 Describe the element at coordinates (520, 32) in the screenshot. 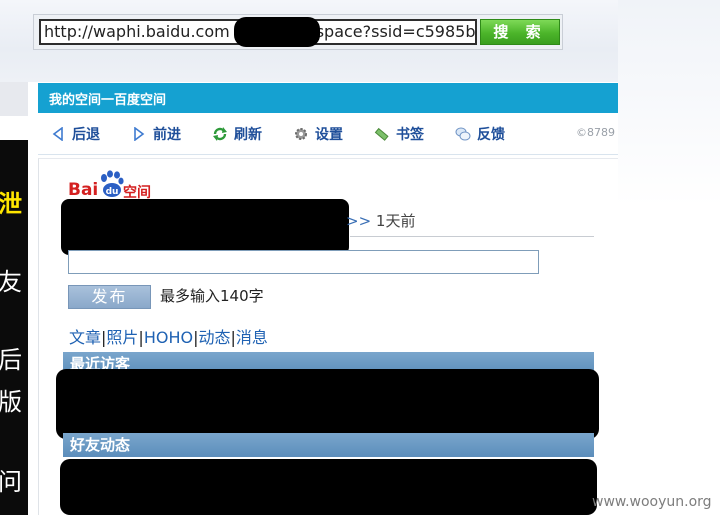

I see `search-button: 搜 索` at that location.